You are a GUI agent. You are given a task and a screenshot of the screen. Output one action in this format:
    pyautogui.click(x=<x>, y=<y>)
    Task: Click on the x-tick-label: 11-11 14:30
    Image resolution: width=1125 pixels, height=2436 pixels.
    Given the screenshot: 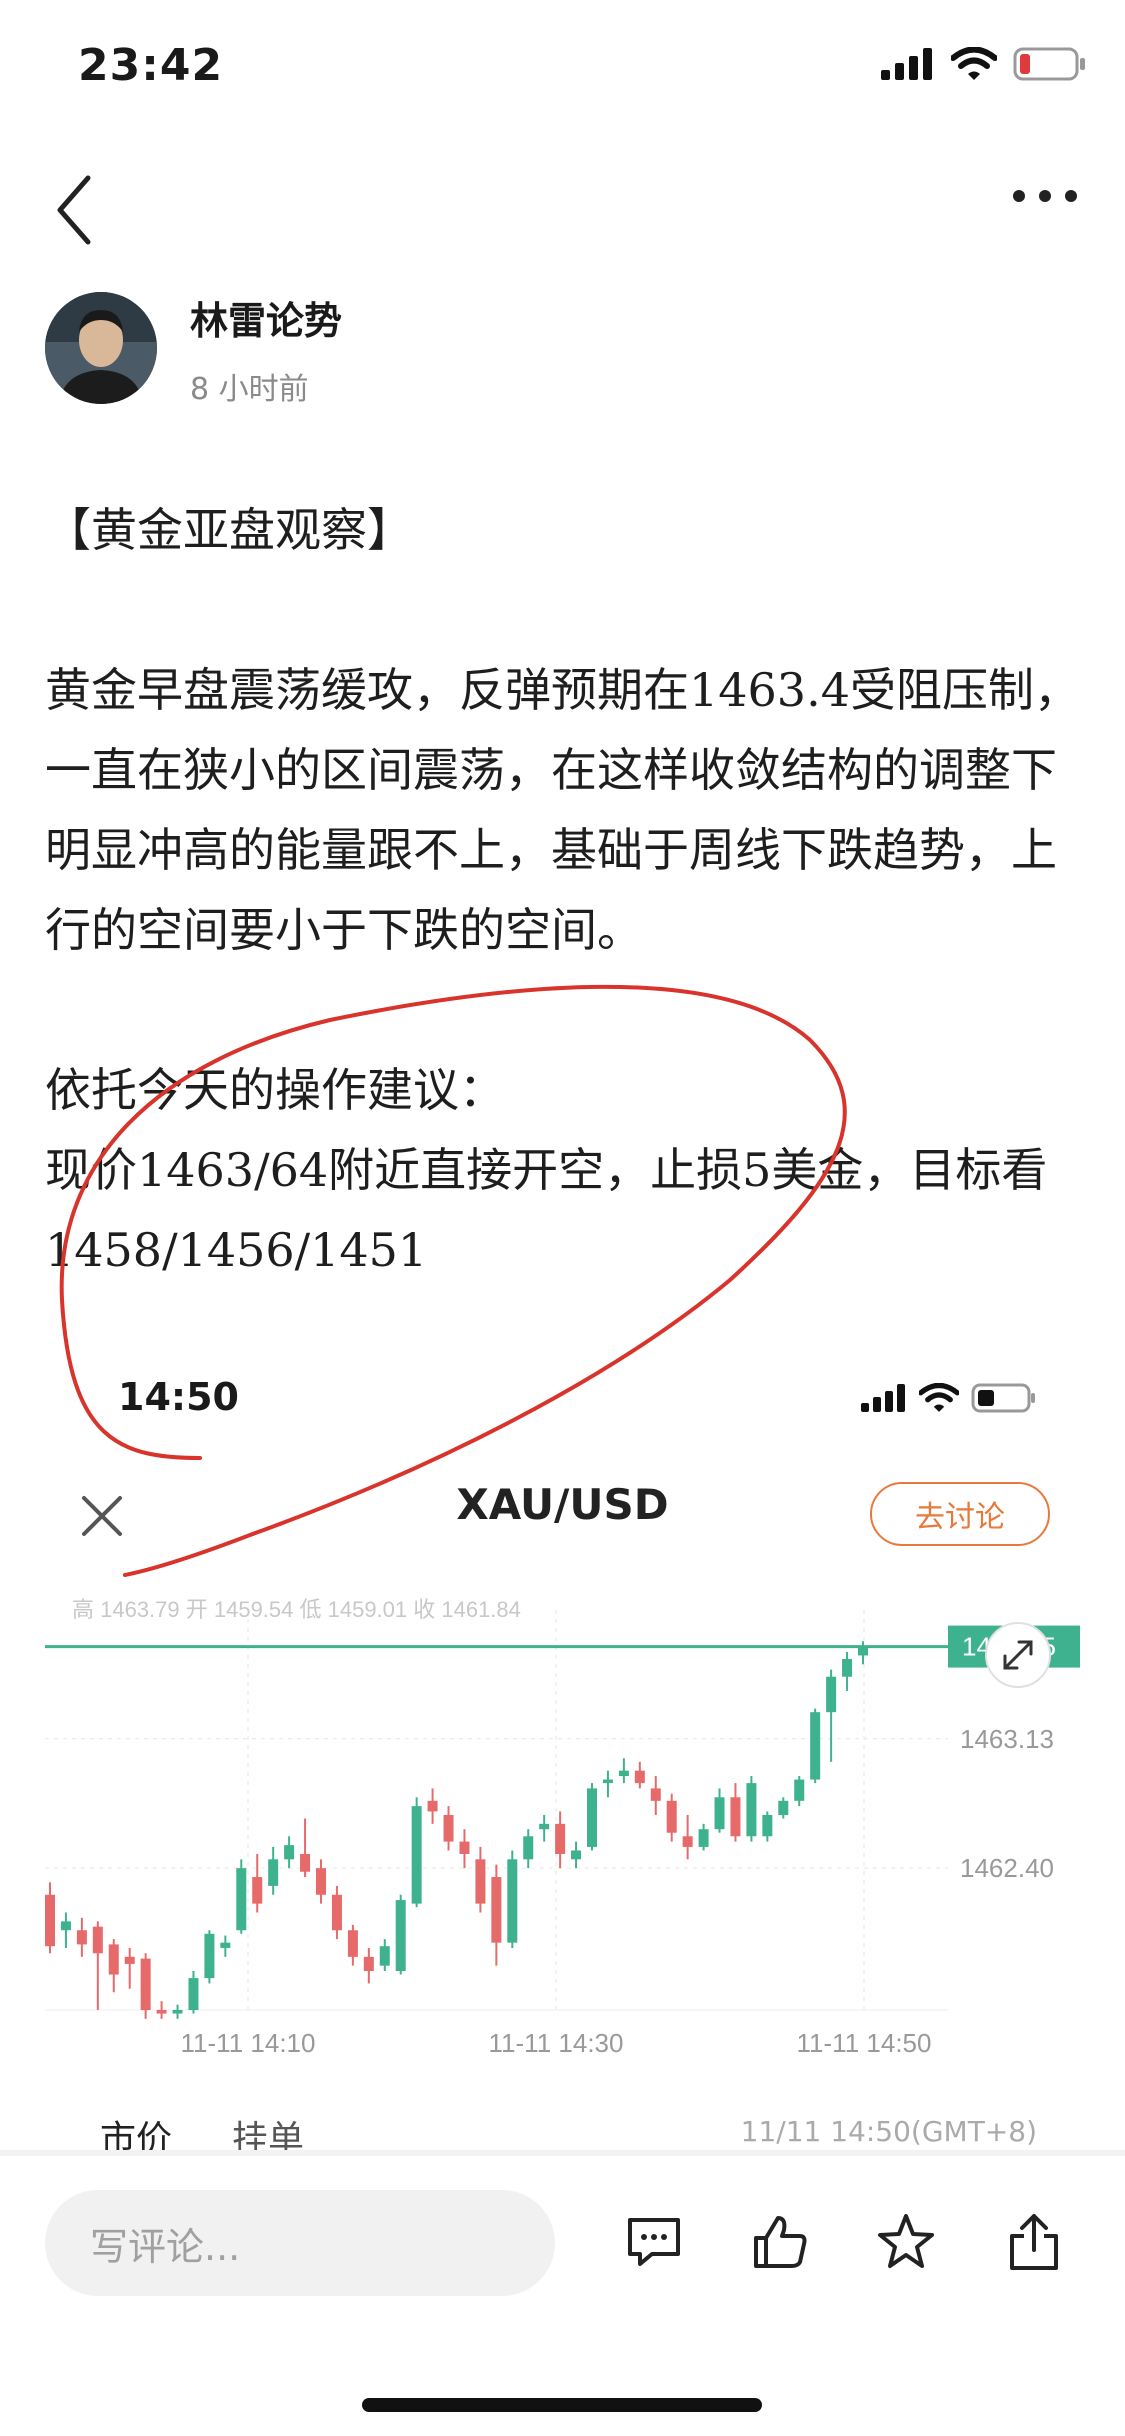 What is the action you would take?
    pyautogui.click(x=556, y=2043)
    